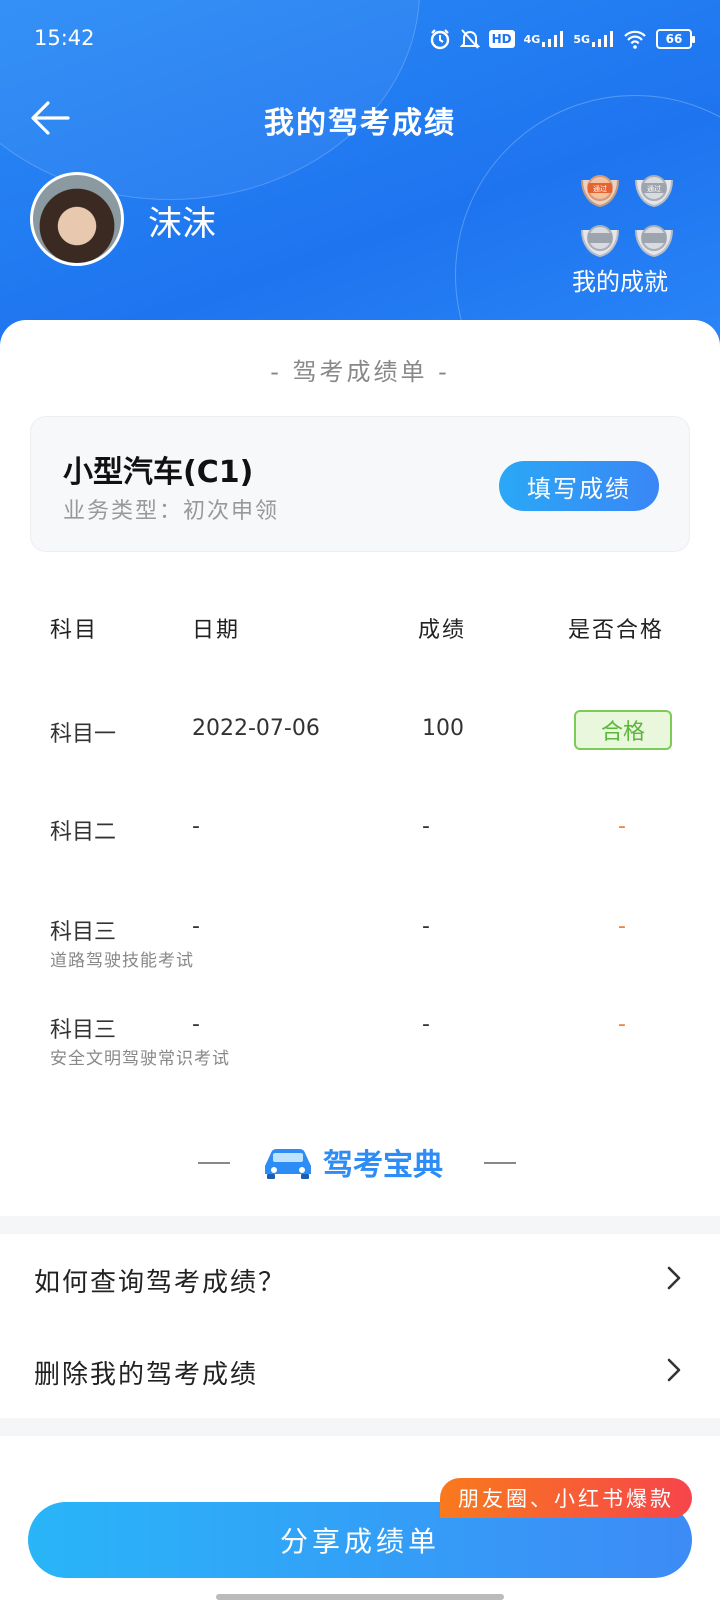  I want to click on license-panel: 小型汽车(C1) 业务类型：初次申领 填写成绩, so click(360, 484).